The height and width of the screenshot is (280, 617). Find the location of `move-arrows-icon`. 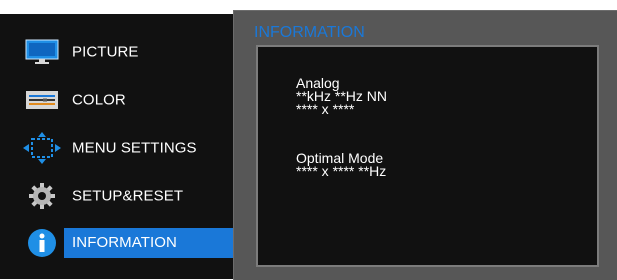

move-arrows-icon is located at coordinates (42, 148).